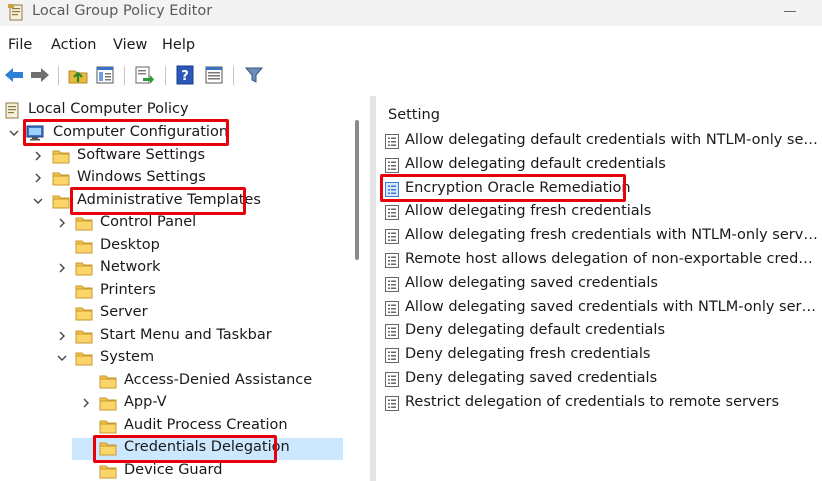 The height and width of the screenshot is (481, 822). I want to click on setting-row: Deny delegating saved credentials, so click(603, 380).